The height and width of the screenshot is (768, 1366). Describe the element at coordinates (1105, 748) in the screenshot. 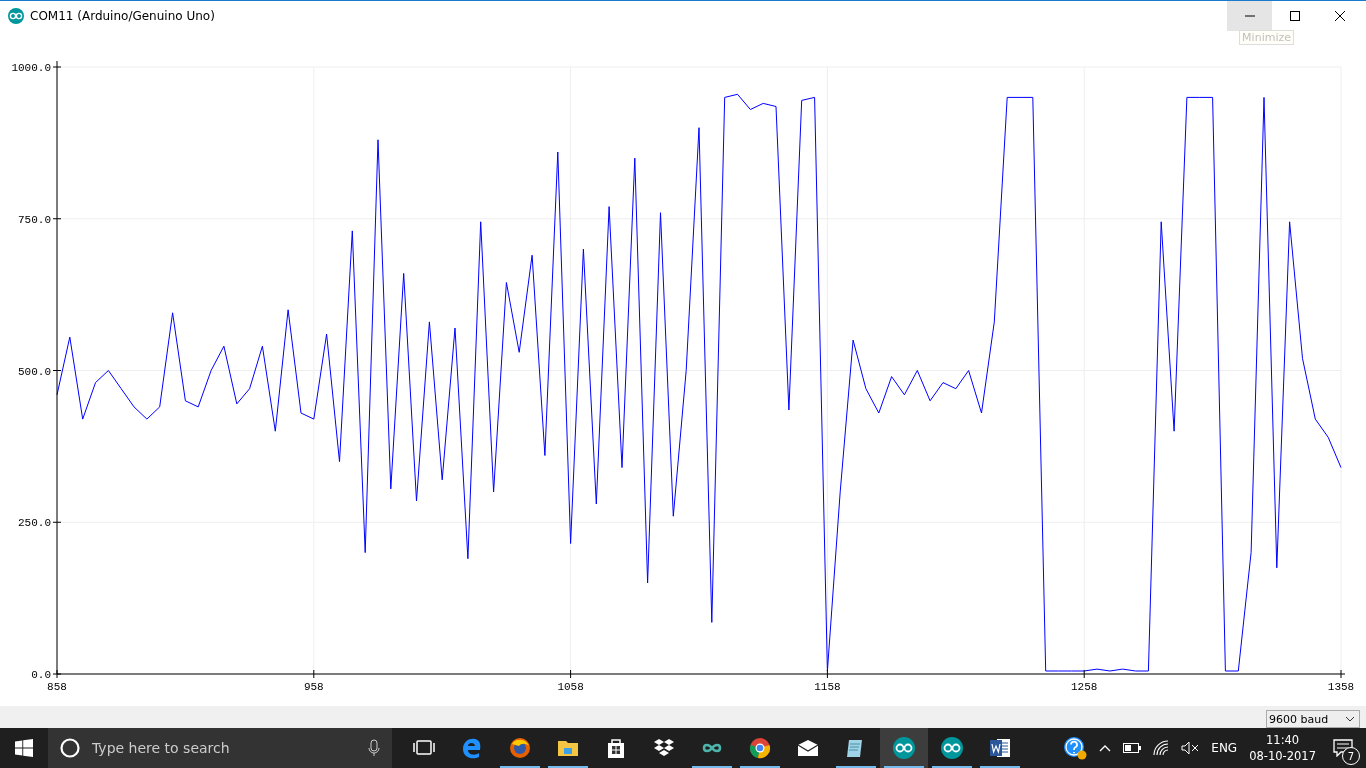

I see `chevron-up-icon` at that location.